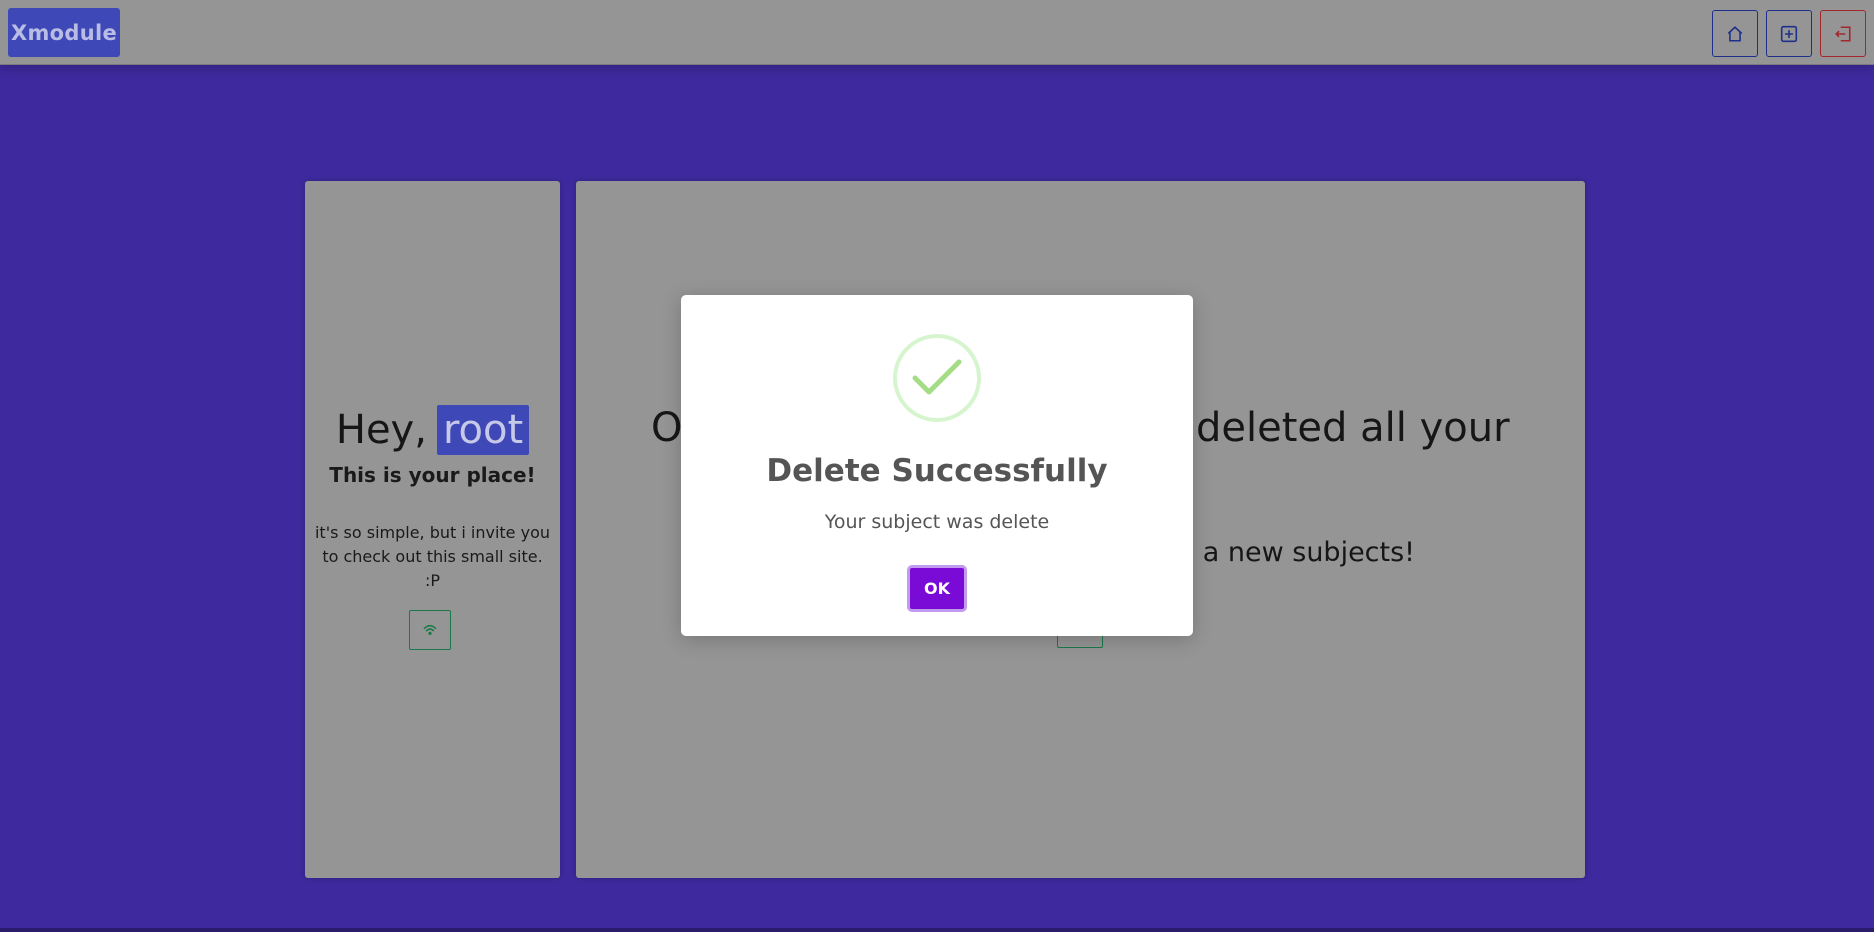 The width and height of the screenshot is (1874, 932). What do you see at coordinates (667, 428) in the screenshot?
I see `heading-start: O` at bounding box center [667, 428].